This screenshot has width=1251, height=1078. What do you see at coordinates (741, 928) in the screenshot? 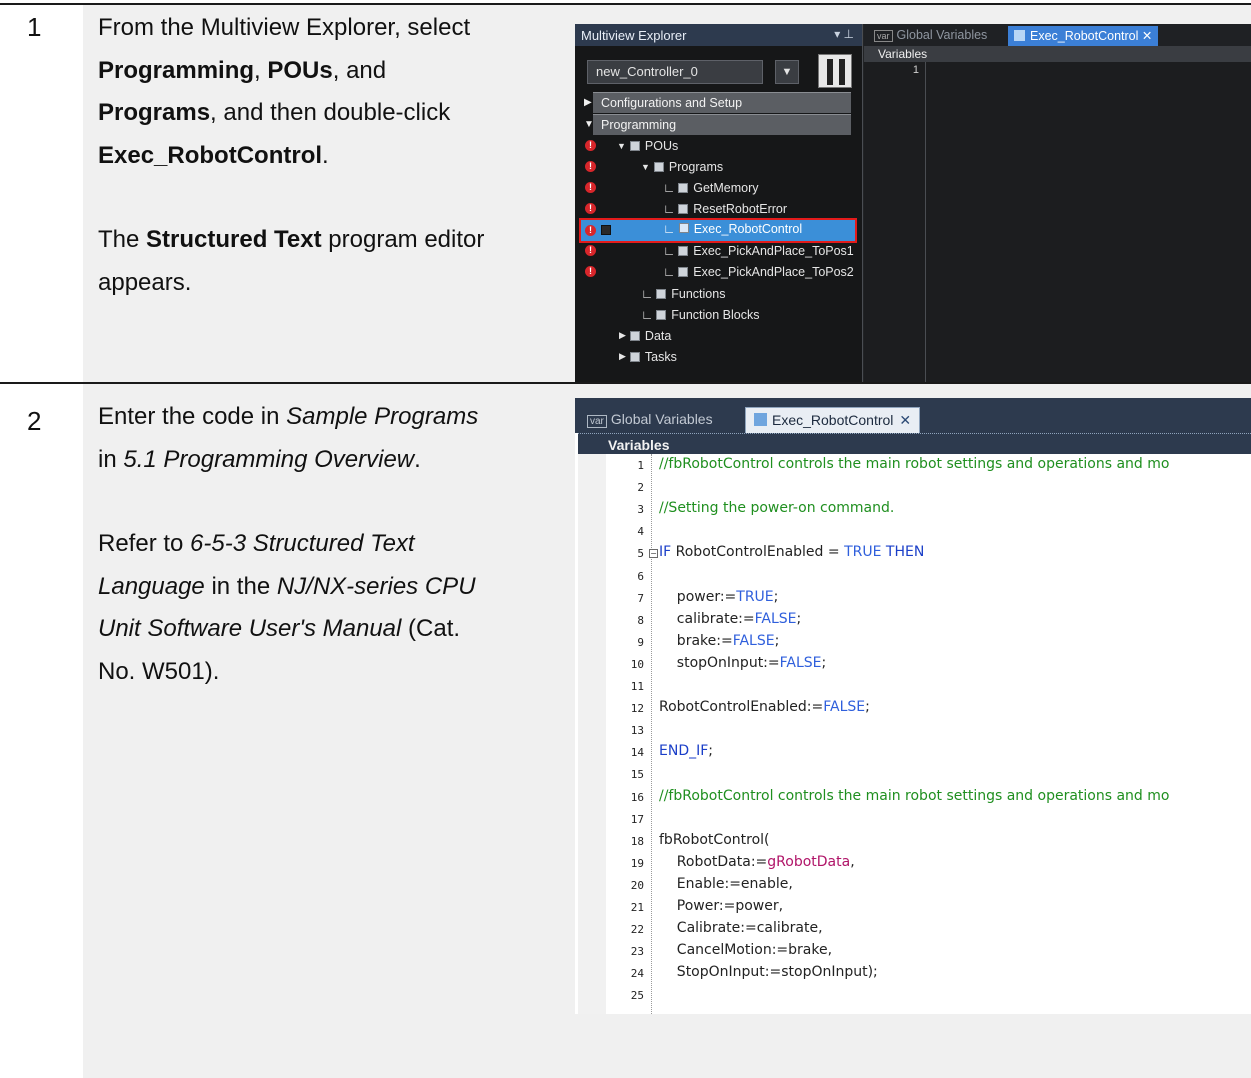
I see `code-text: Calibrate:=calibrate,` at bounding box center [741, 928].